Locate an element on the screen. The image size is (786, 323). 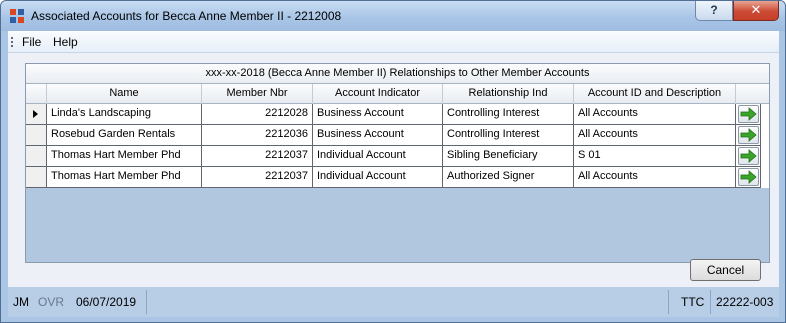
help-button: ? is located at coordinates (714, 11).